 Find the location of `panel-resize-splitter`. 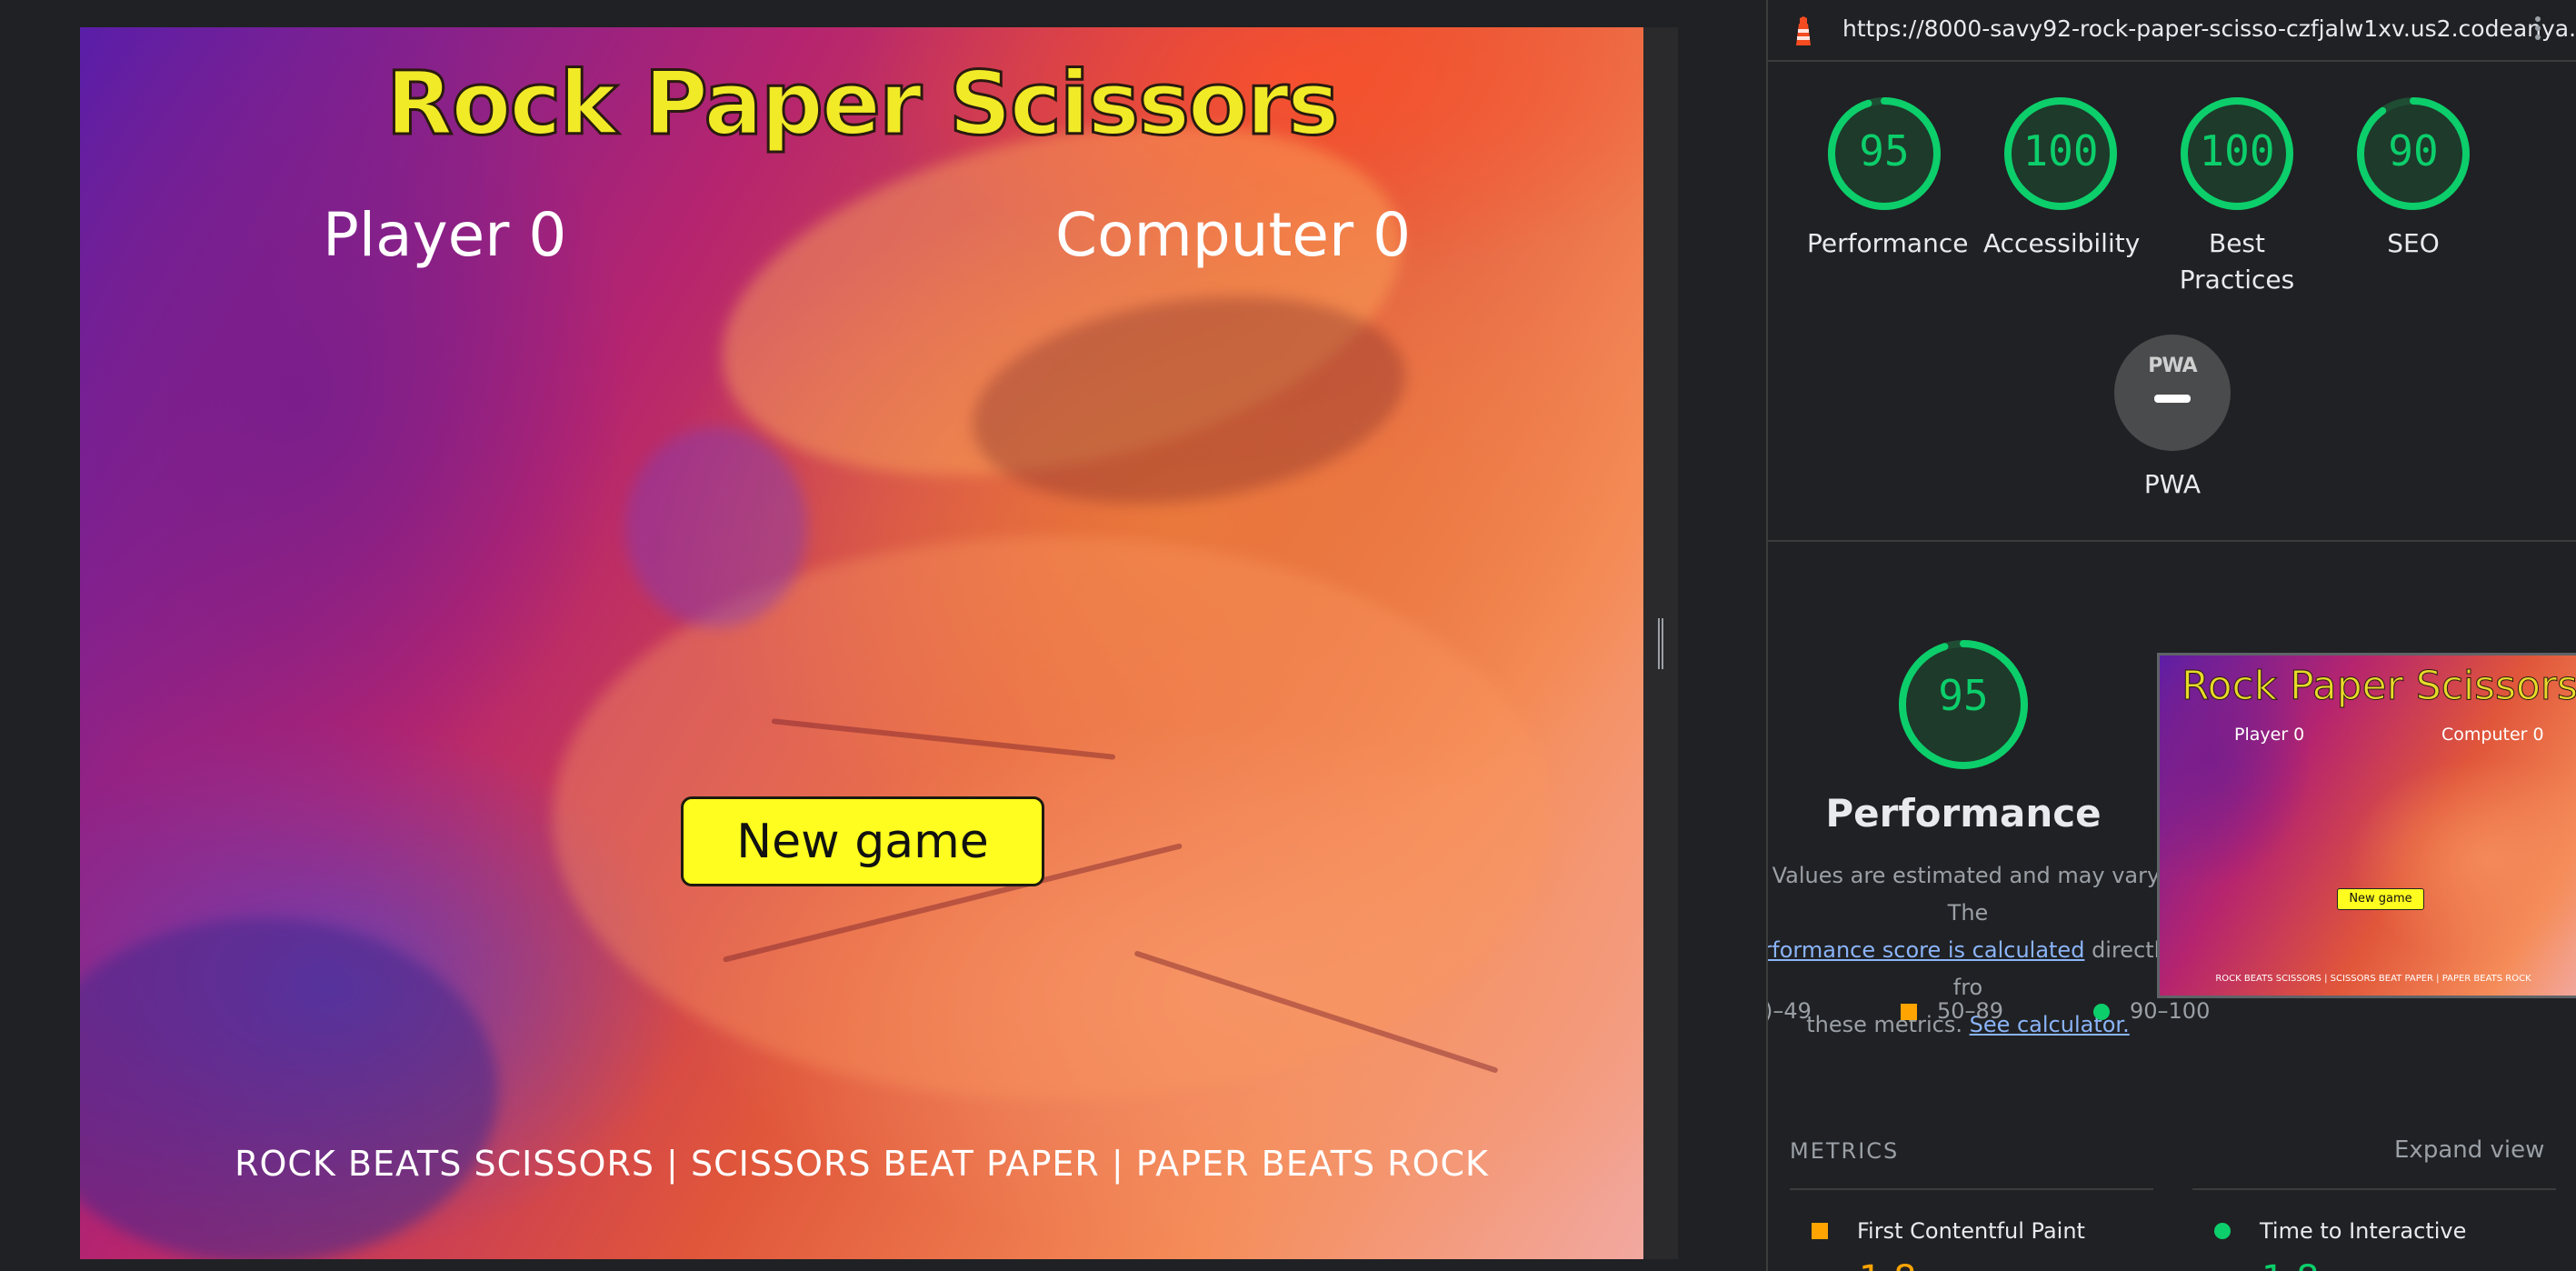

panel-resize-splitter is located at coordinates (1660, 643).